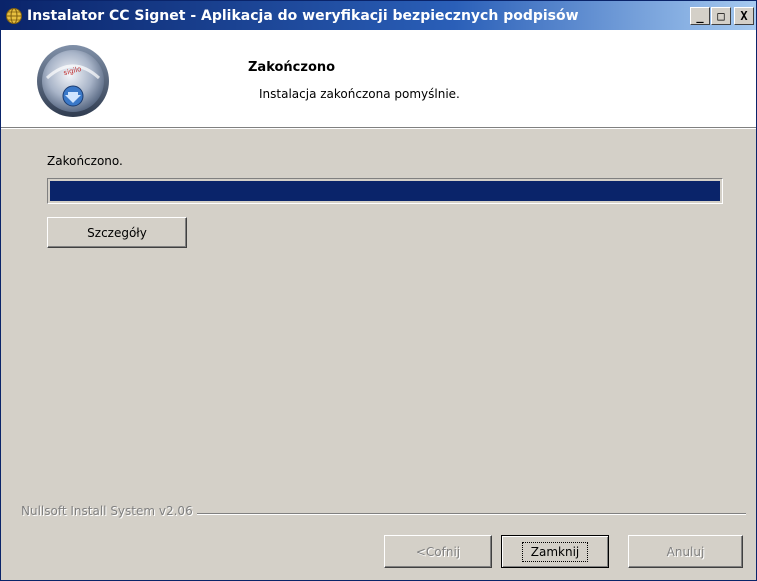  I want to click on window-controls: _ □ X, so click(721, 16).